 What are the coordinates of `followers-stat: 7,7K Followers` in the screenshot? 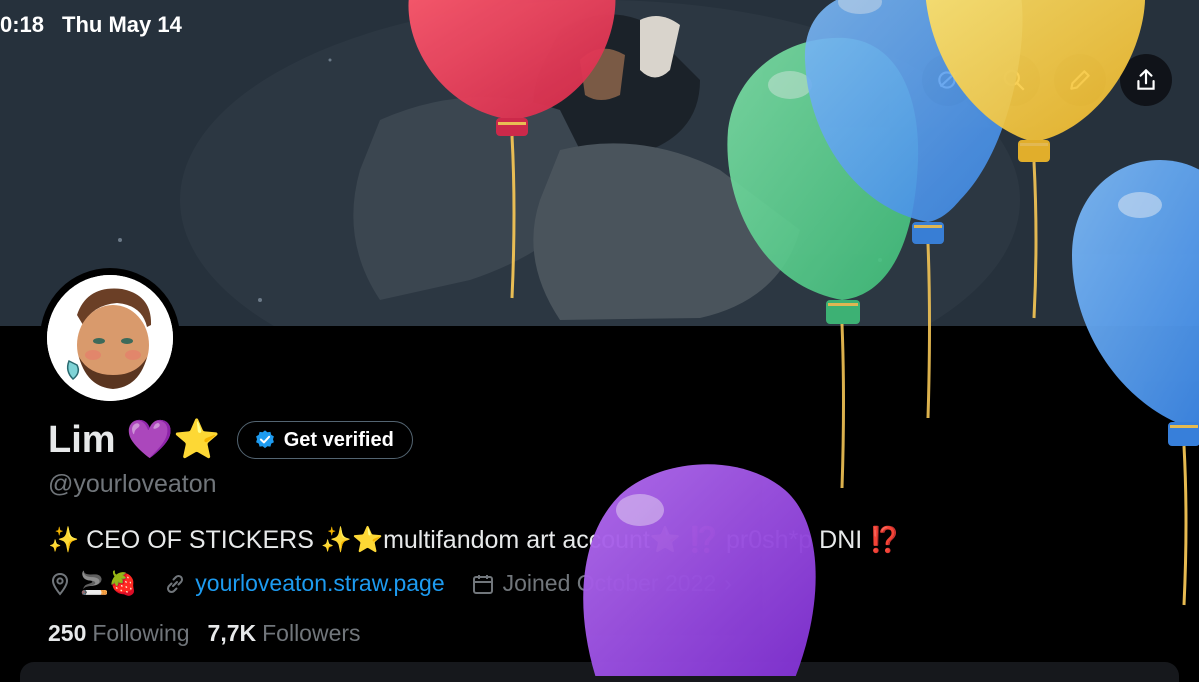 It's located at (284, 633).